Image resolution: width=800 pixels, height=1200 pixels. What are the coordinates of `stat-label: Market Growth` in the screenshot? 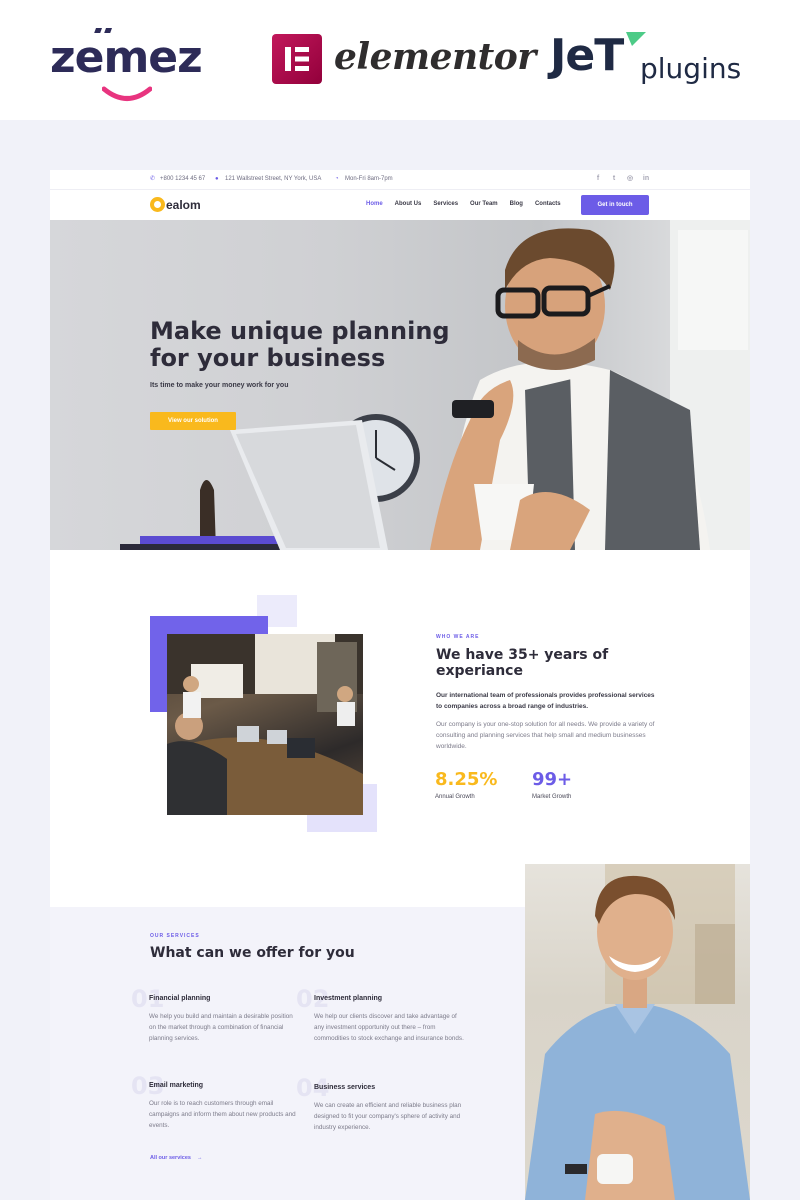 It's located at (552, 797).